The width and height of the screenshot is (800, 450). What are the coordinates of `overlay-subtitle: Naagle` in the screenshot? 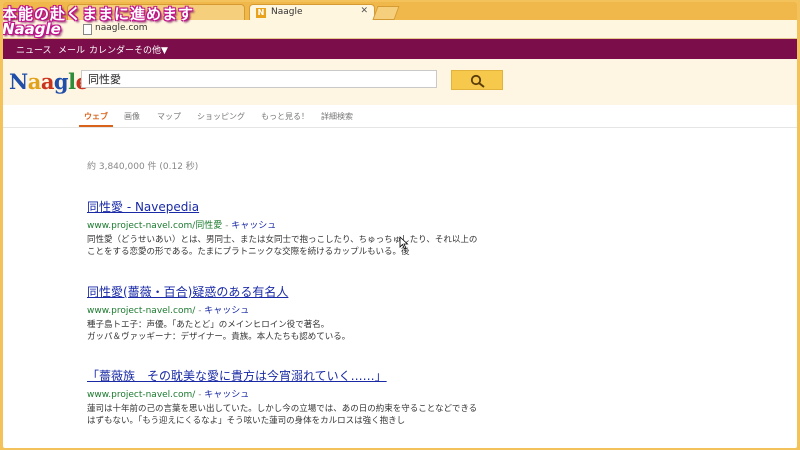 It's located at (32, 29).